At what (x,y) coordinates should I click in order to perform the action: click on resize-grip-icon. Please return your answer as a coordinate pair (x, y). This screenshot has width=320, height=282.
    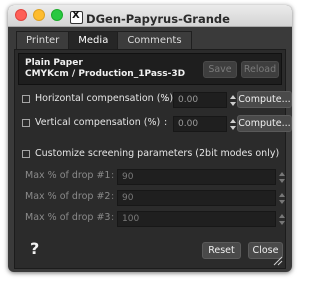
    Looking at the image, I should click on (278, 261).